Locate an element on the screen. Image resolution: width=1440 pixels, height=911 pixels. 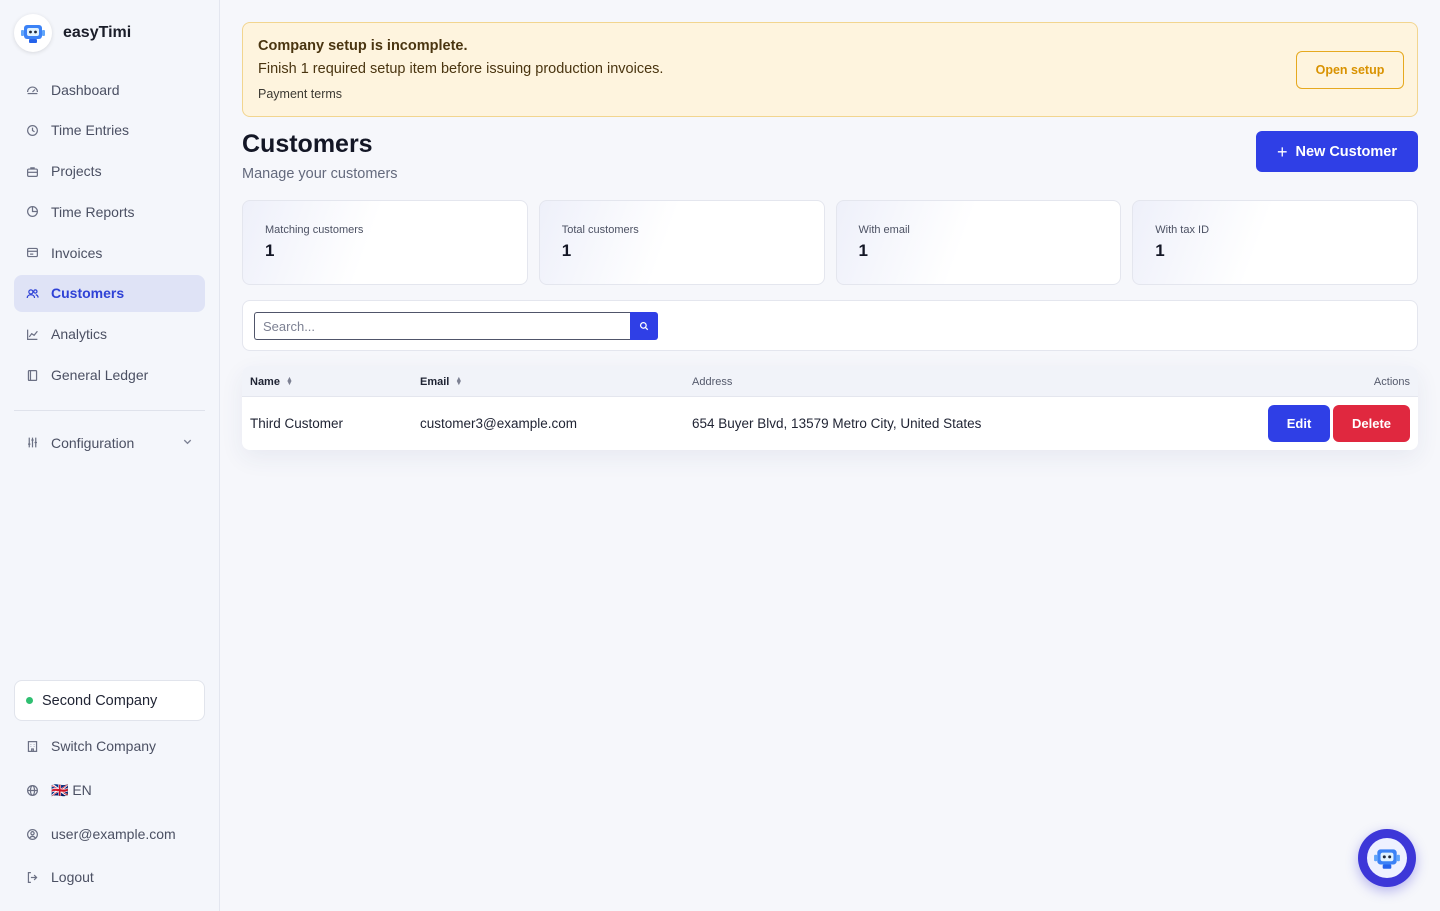
cell-email: customer3@example.com is located at coordinates (499, 423).